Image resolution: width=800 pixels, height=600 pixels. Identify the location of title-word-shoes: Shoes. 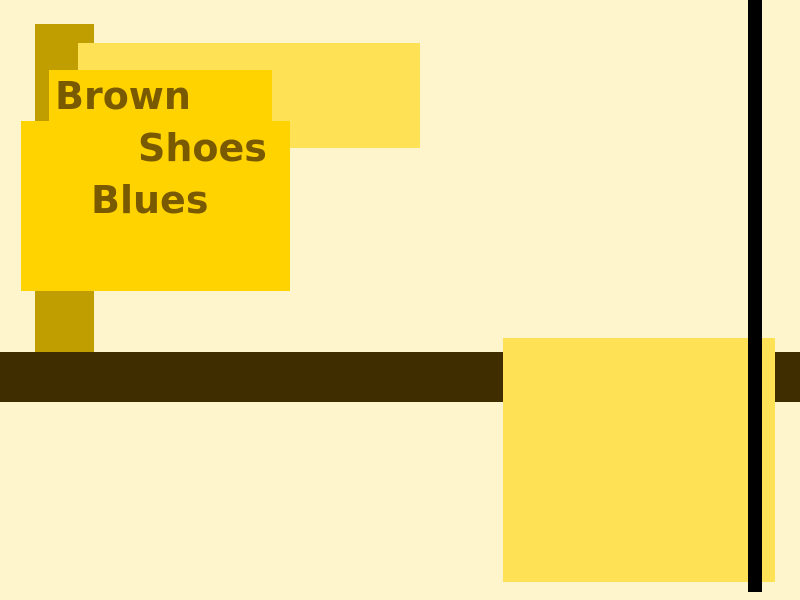
(202, 148).